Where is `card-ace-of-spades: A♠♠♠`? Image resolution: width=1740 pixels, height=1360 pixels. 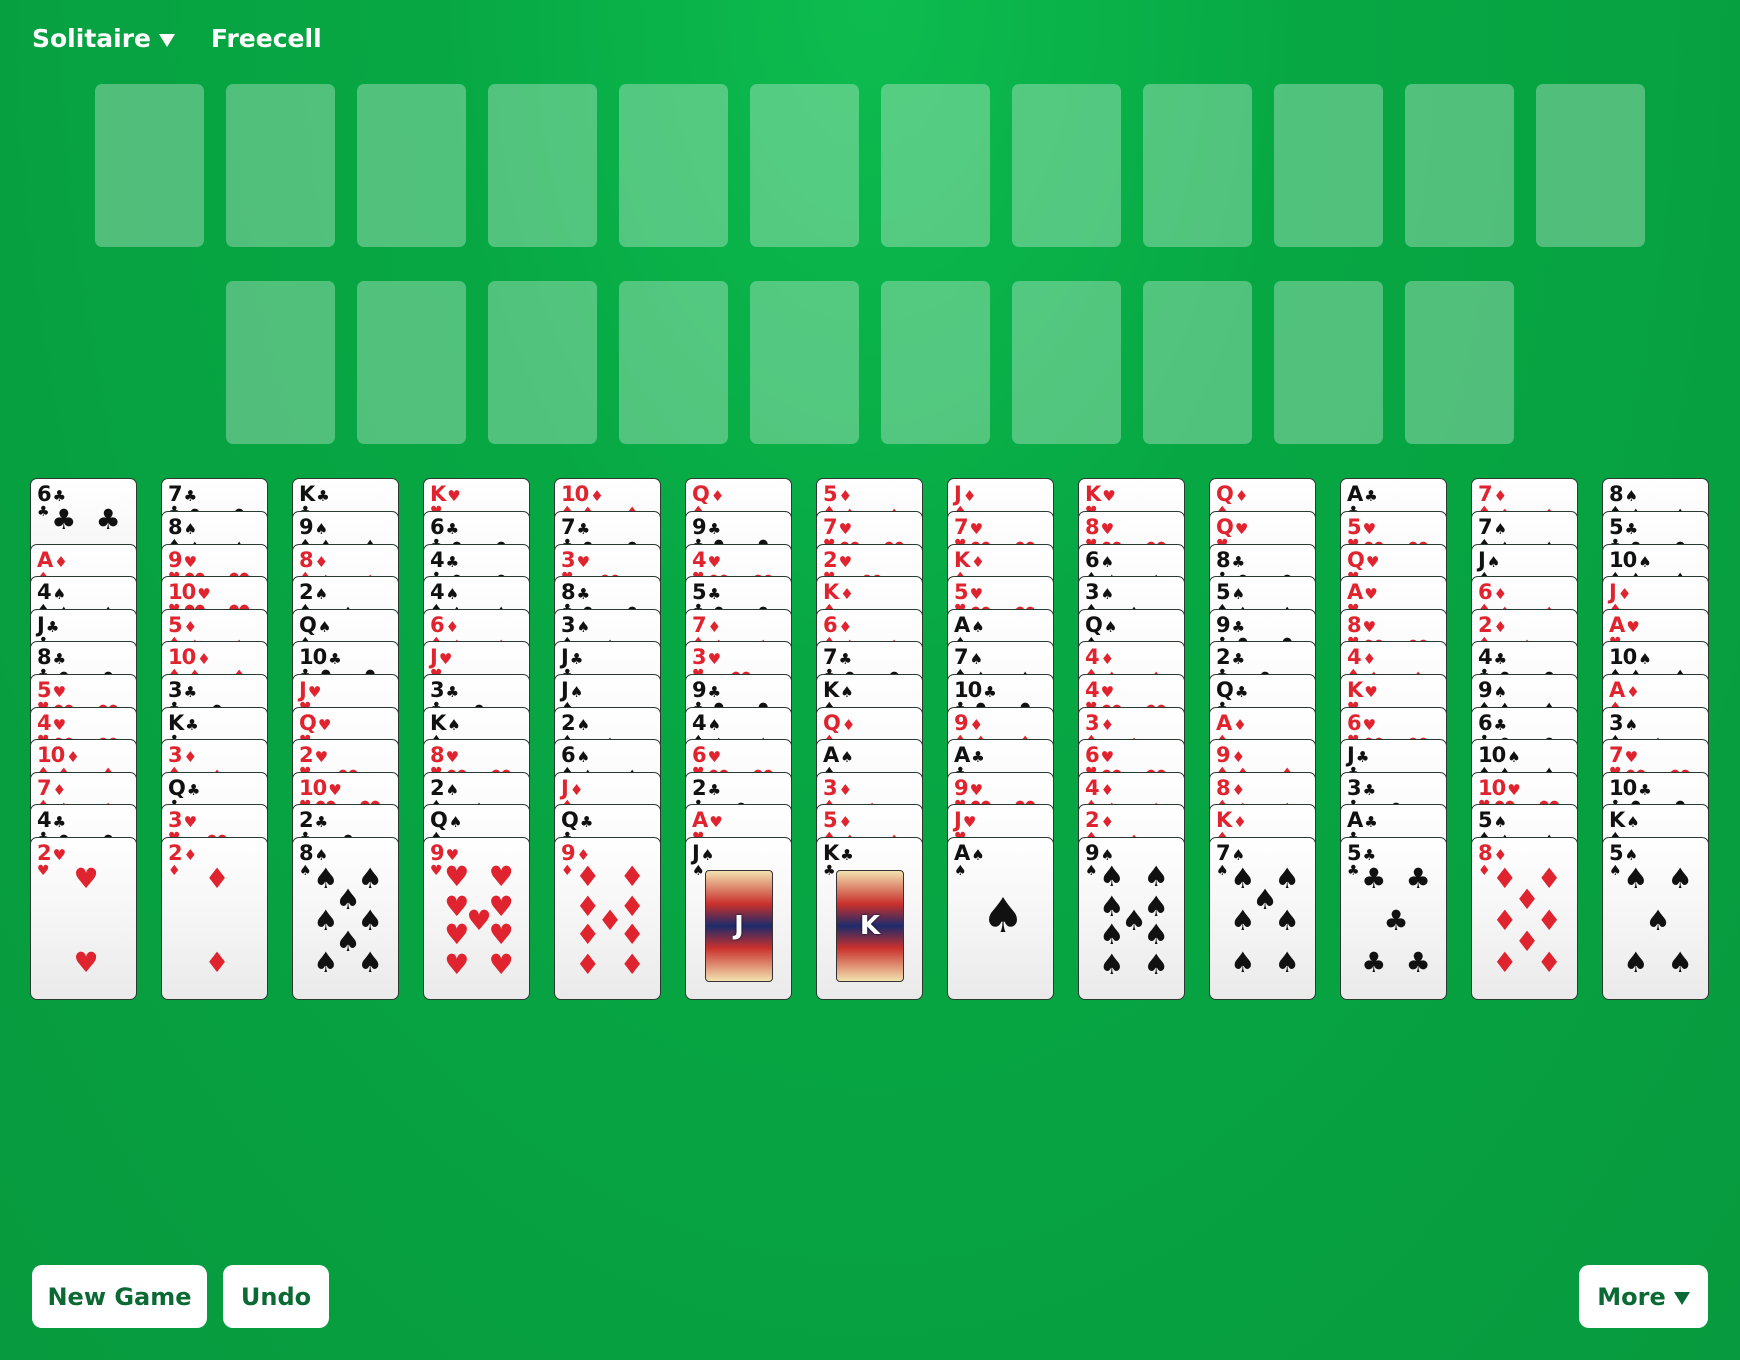
card-ace-of-spades: A♠♠♠ is located at coordinates (1000, 918).